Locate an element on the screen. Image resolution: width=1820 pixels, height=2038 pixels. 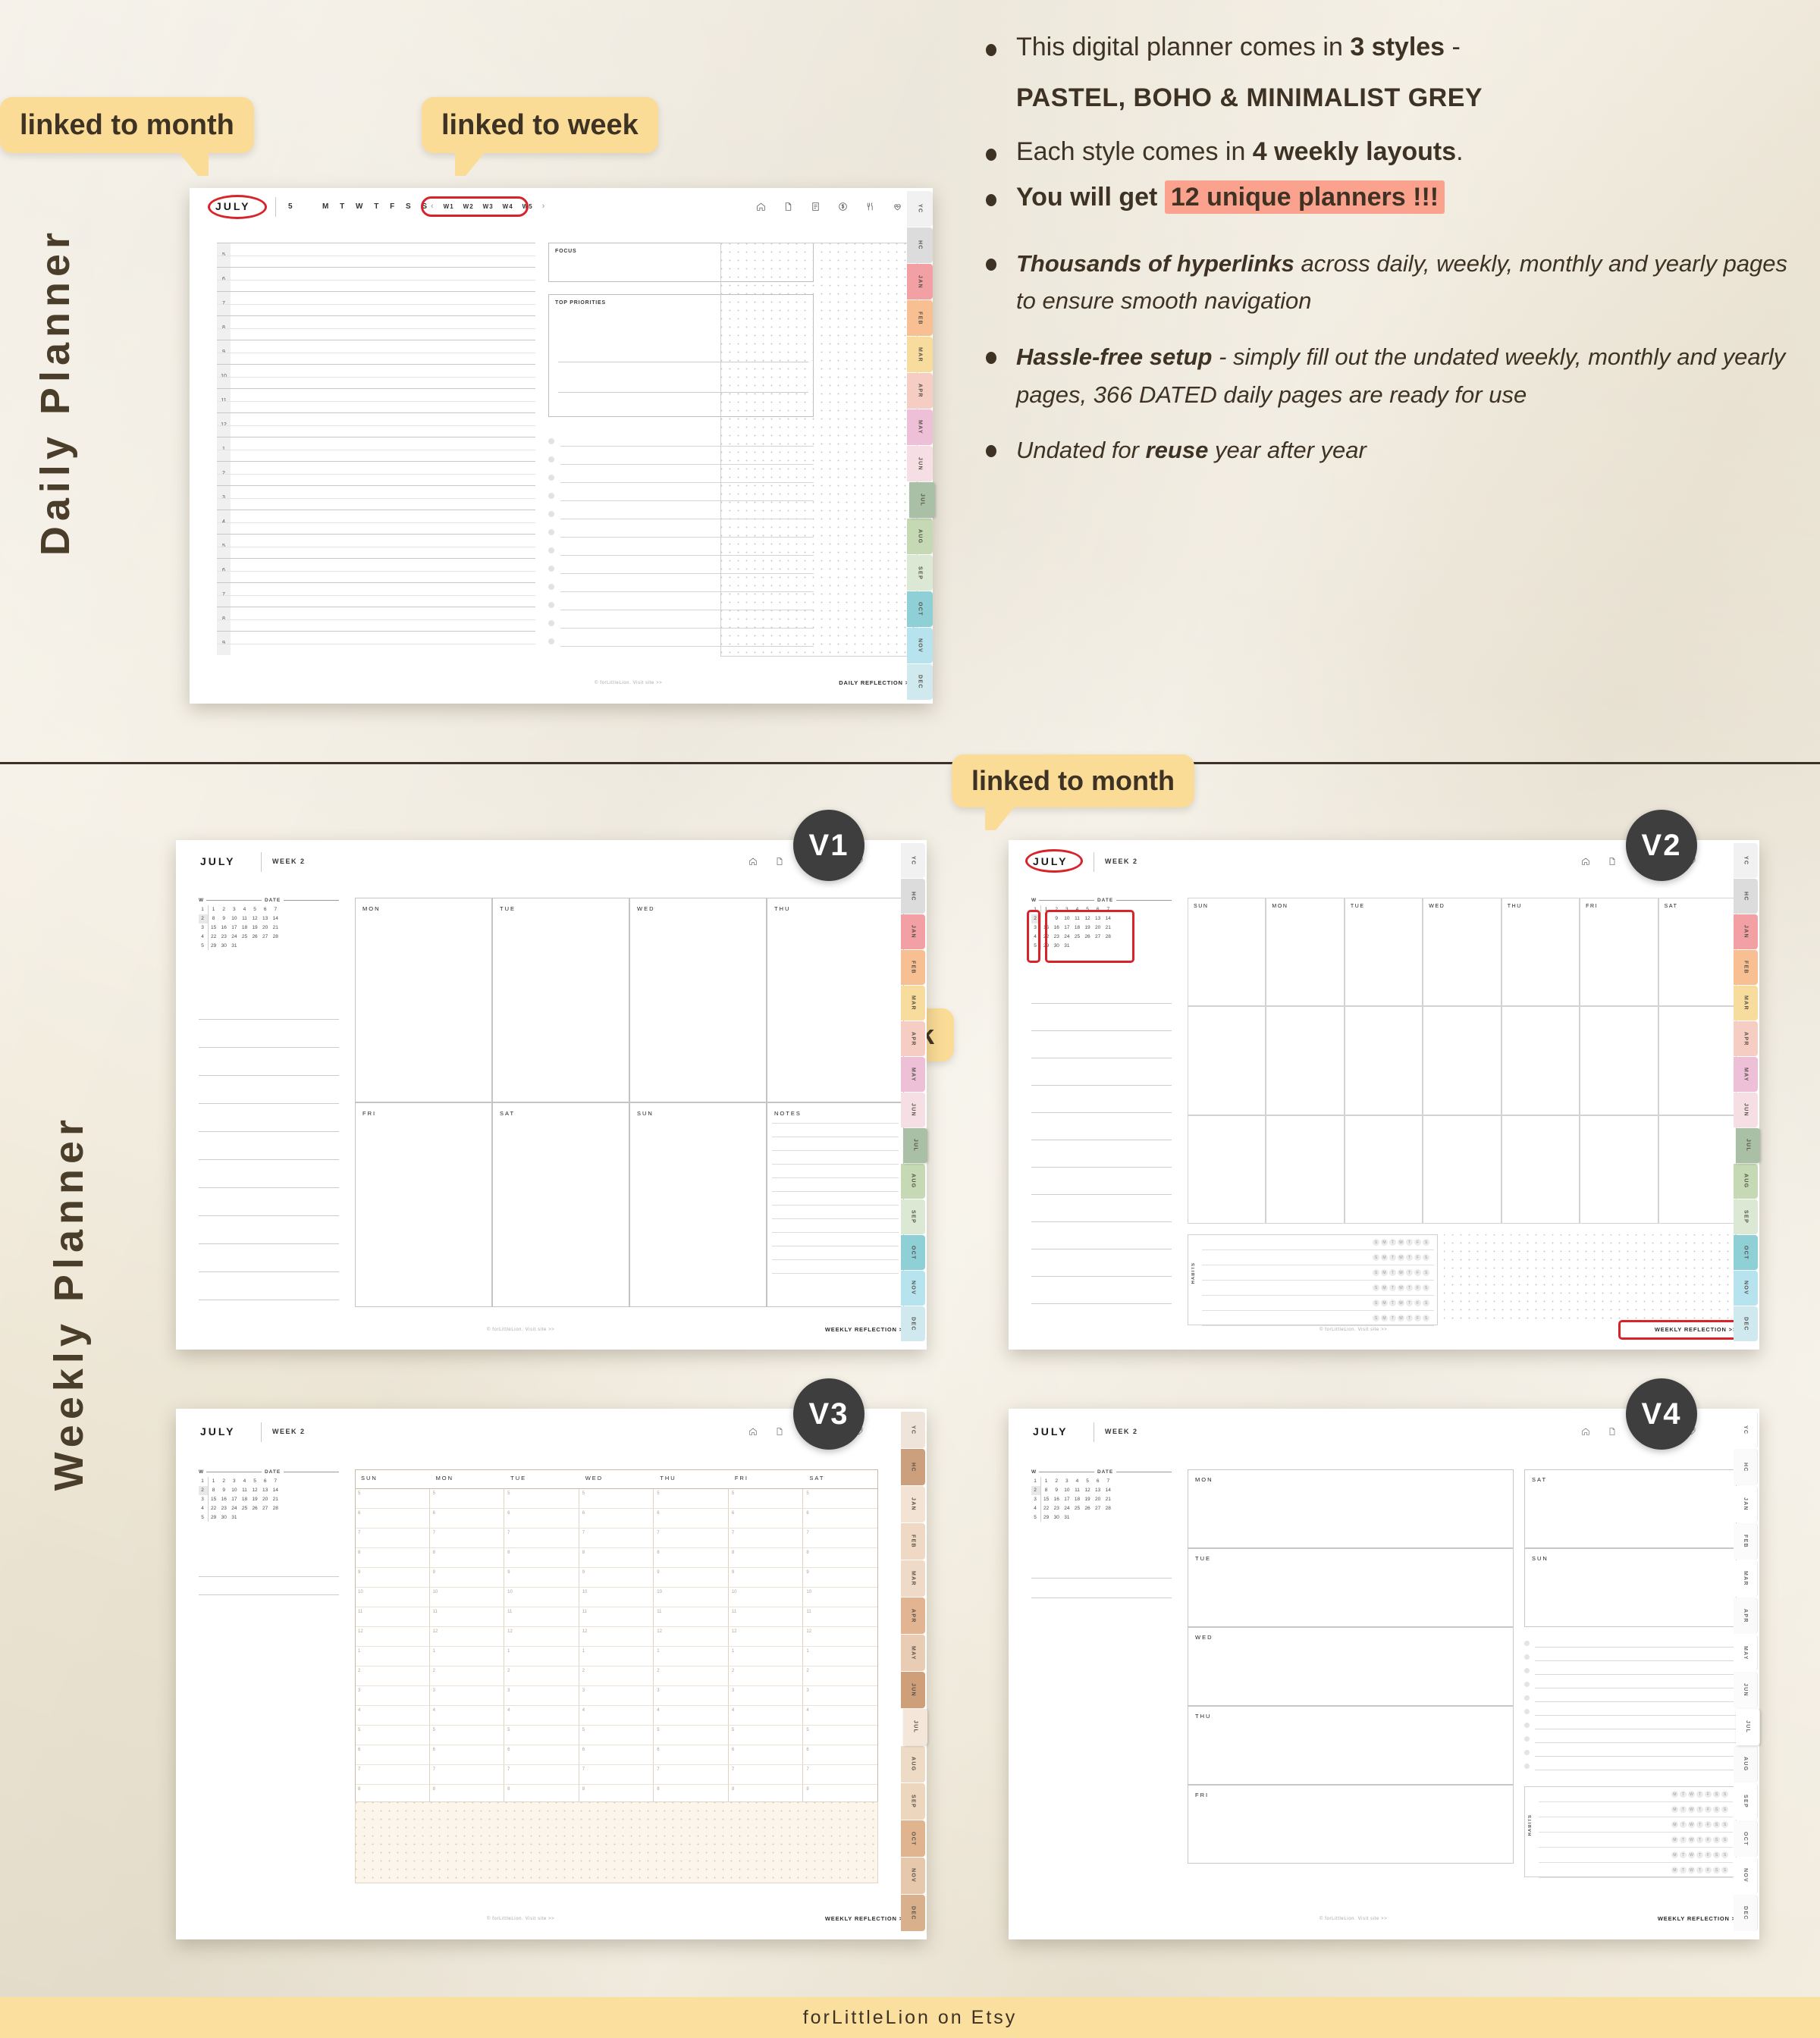
day-cell: NOTES is located at coordinates (835, 1205).